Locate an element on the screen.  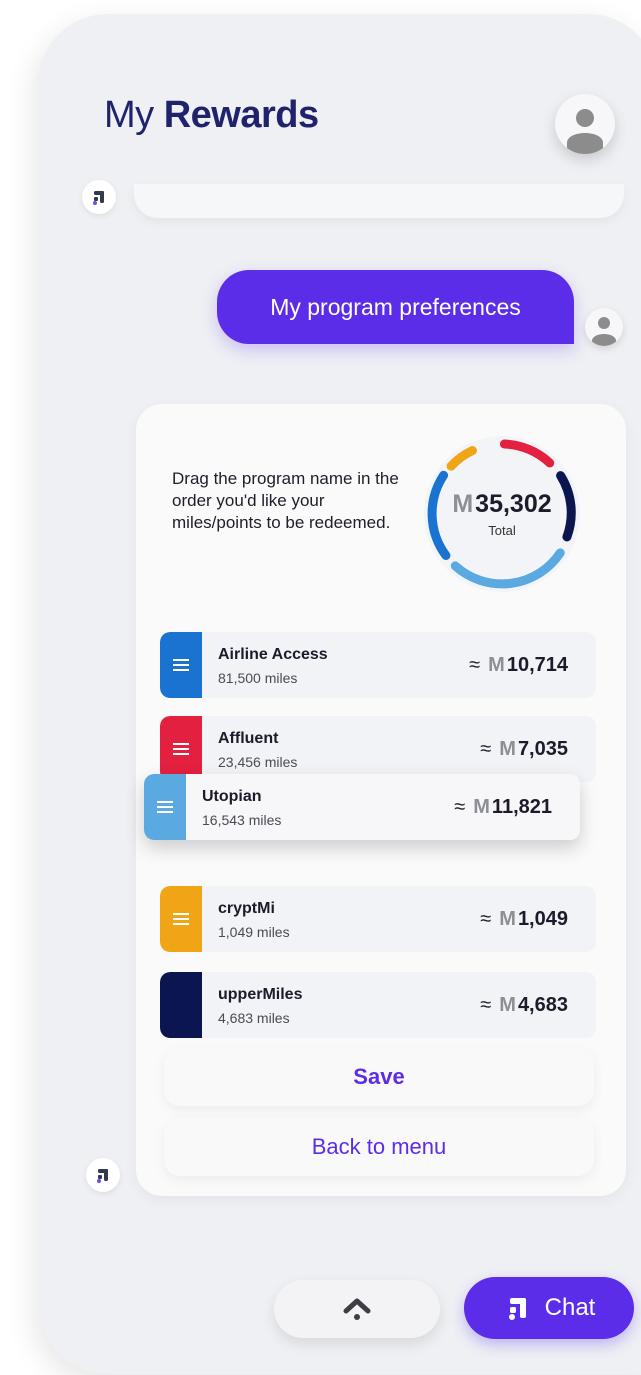
program-row-cryptmi: cryptMi 1,049 miles ≈ M 1,049 is located at coordinates (378, 919).